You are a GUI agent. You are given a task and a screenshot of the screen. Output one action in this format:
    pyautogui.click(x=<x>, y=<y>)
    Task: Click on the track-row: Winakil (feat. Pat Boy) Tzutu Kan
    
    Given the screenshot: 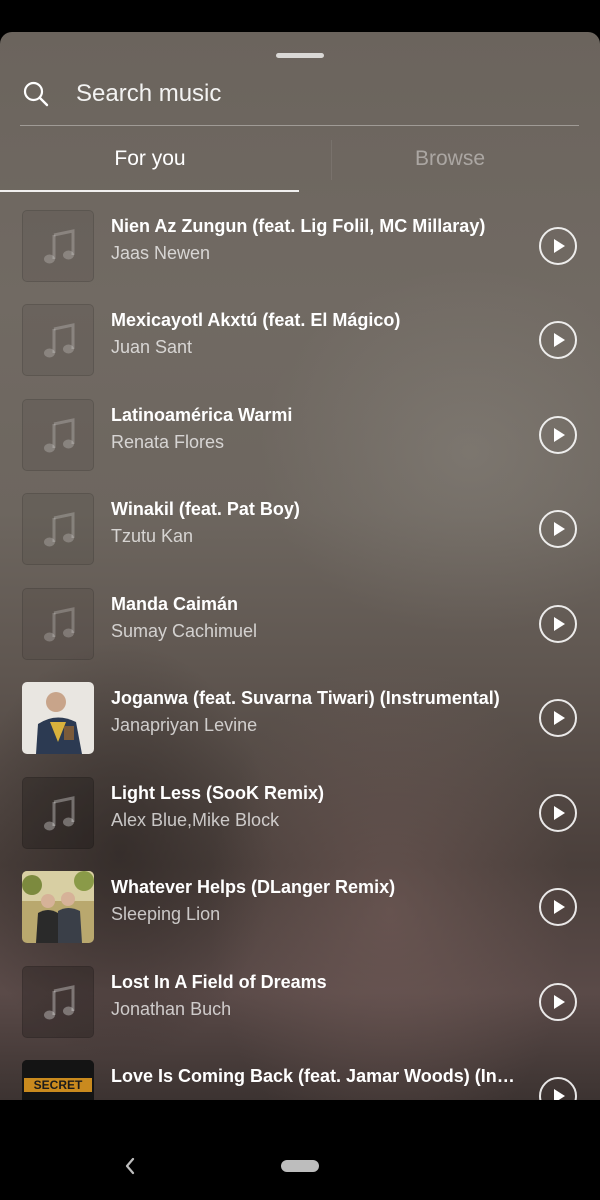 What is the action you would take?
    pyautogui.click(x=300, y=530)
    